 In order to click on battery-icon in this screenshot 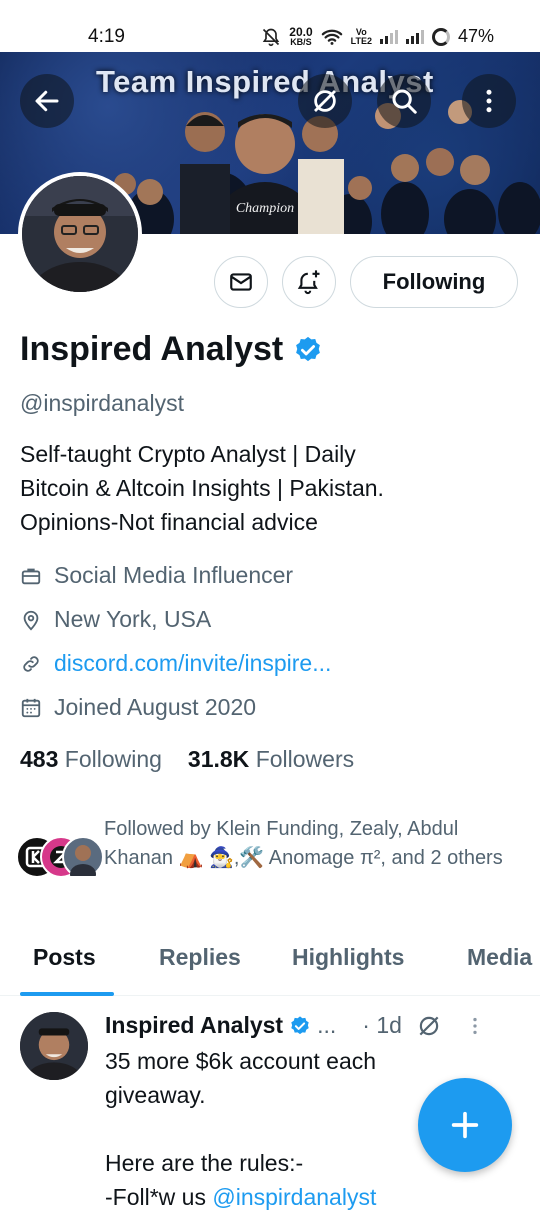, I will do `click(440, 36)`.